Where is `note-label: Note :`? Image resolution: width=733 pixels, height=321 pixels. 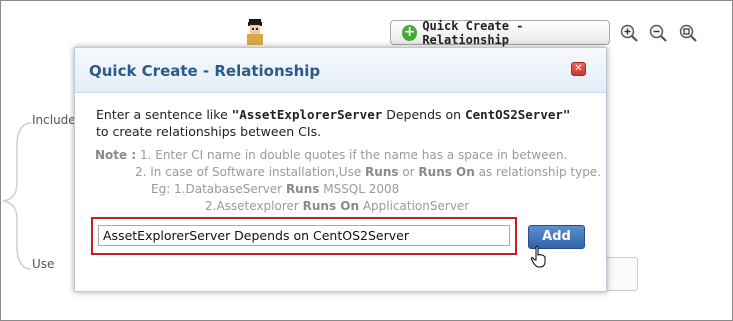
note-label: Note : is located at coordinates (116, 155).